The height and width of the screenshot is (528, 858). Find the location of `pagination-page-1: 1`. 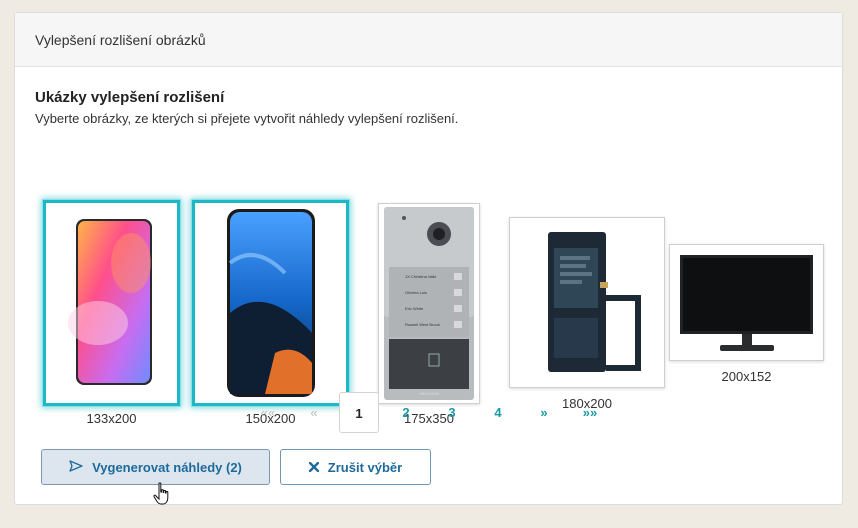

pagination-page-1: 1 is located at coordinates (359, 412).